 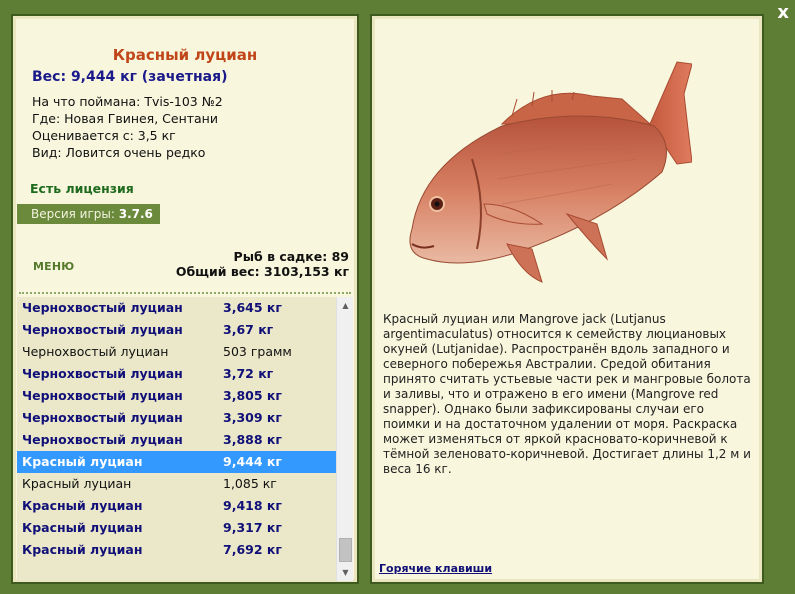 I want to click on catch-row-weight: 9,317 кг, so click(x=252, y=527).